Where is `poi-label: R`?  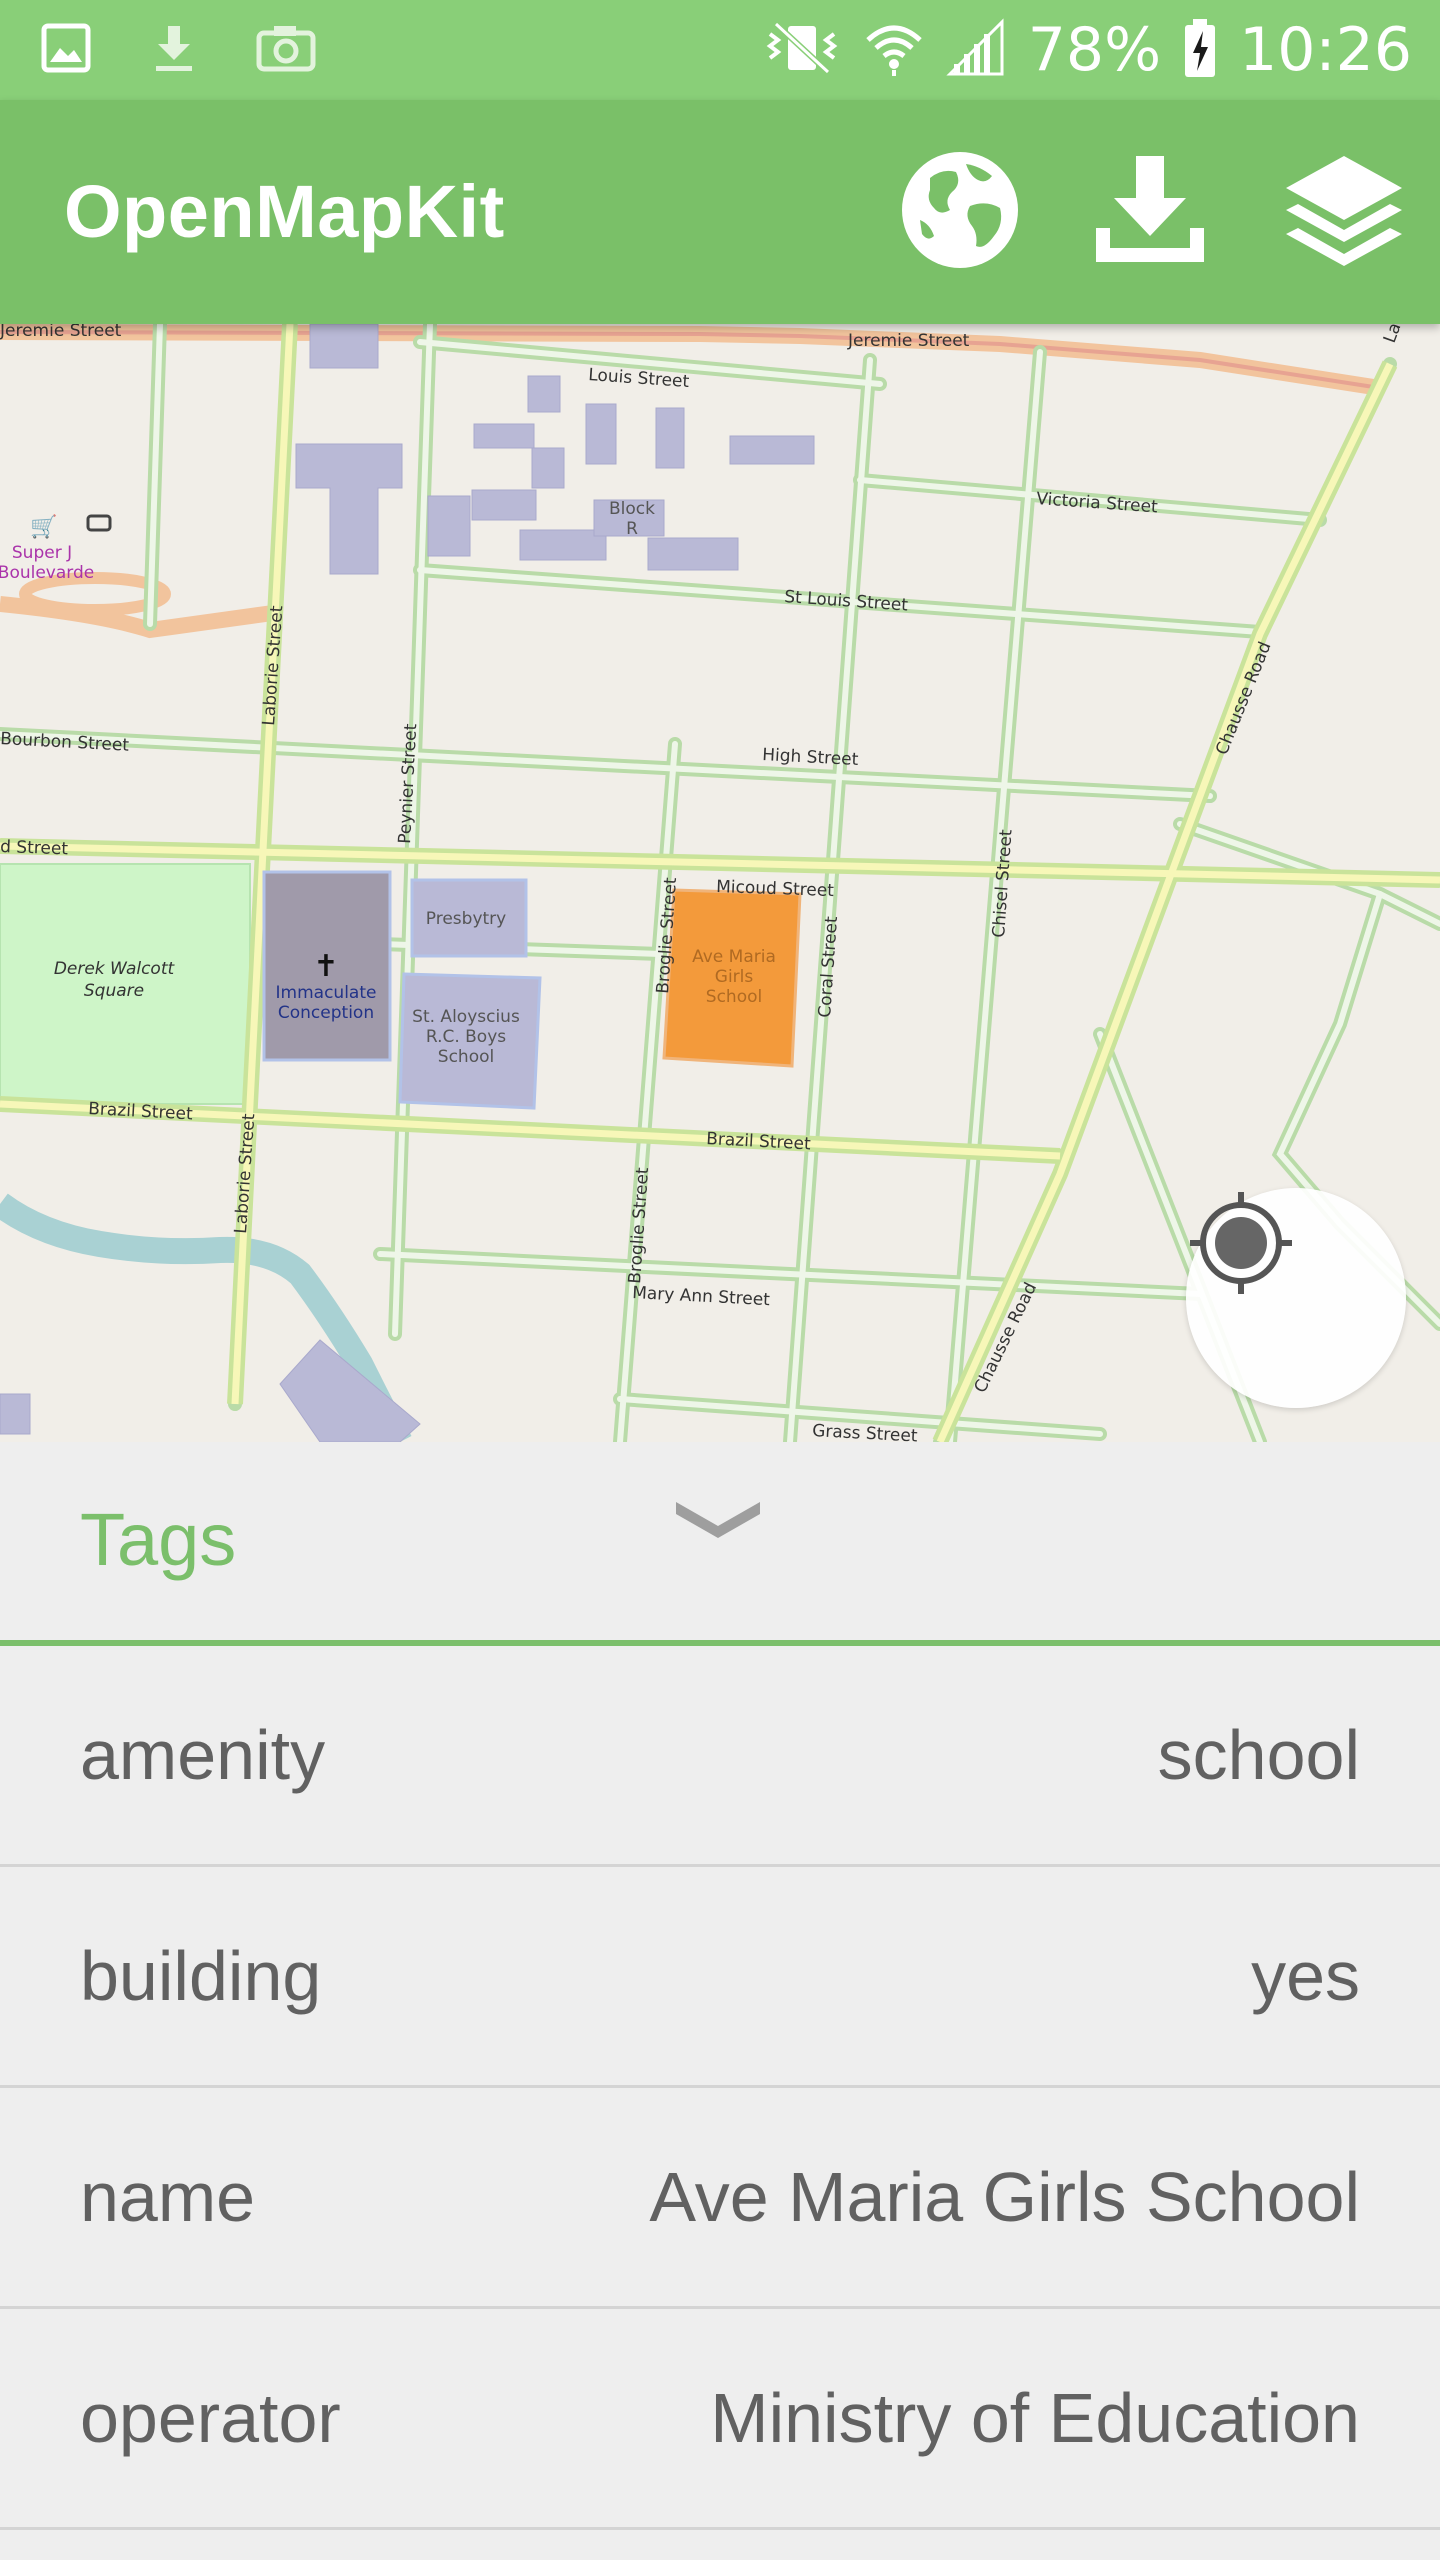 poi-label: R is located at coordinates (632, 529).